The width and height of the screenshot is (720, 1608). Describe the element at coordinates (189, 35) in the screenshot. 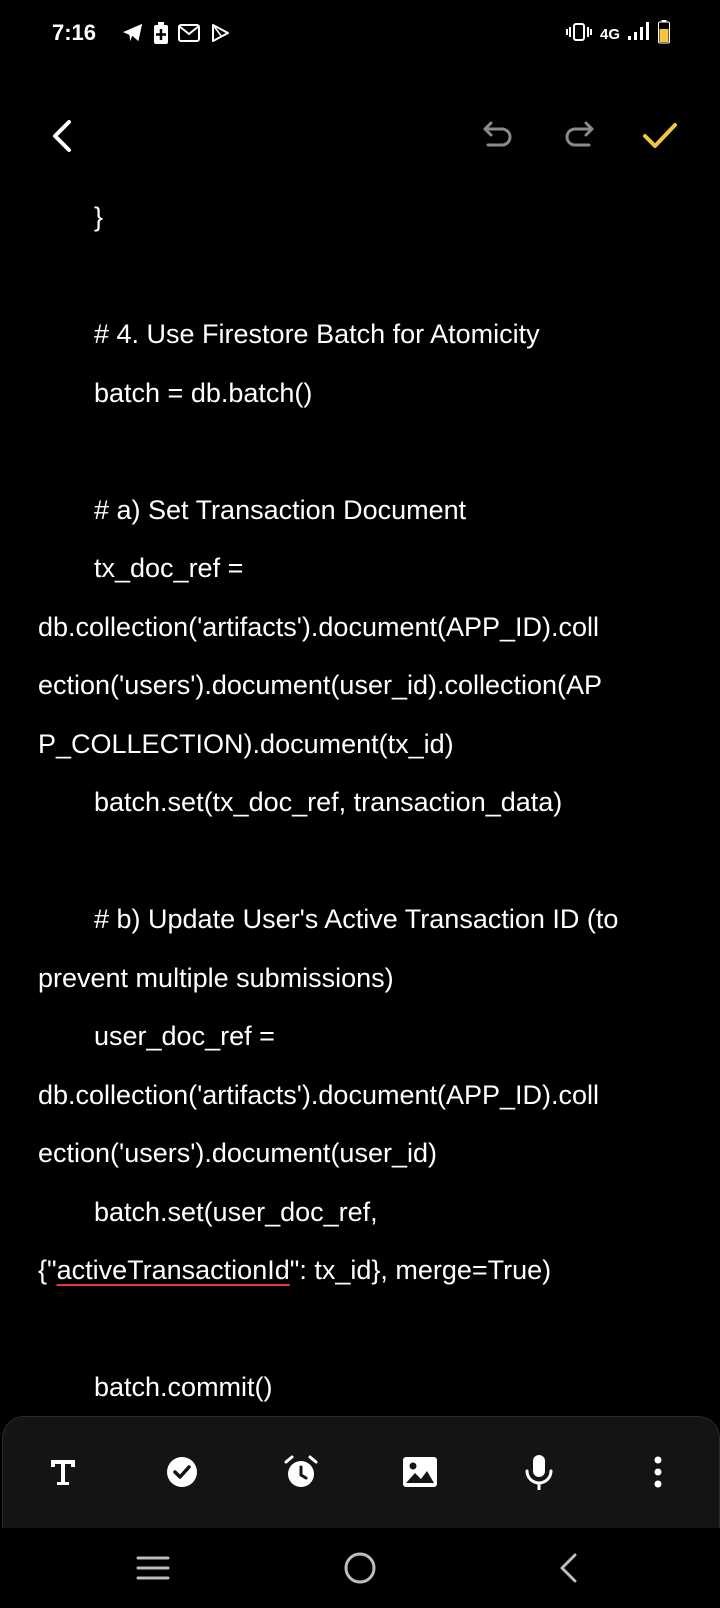

I see `gmail-icon` at that location.